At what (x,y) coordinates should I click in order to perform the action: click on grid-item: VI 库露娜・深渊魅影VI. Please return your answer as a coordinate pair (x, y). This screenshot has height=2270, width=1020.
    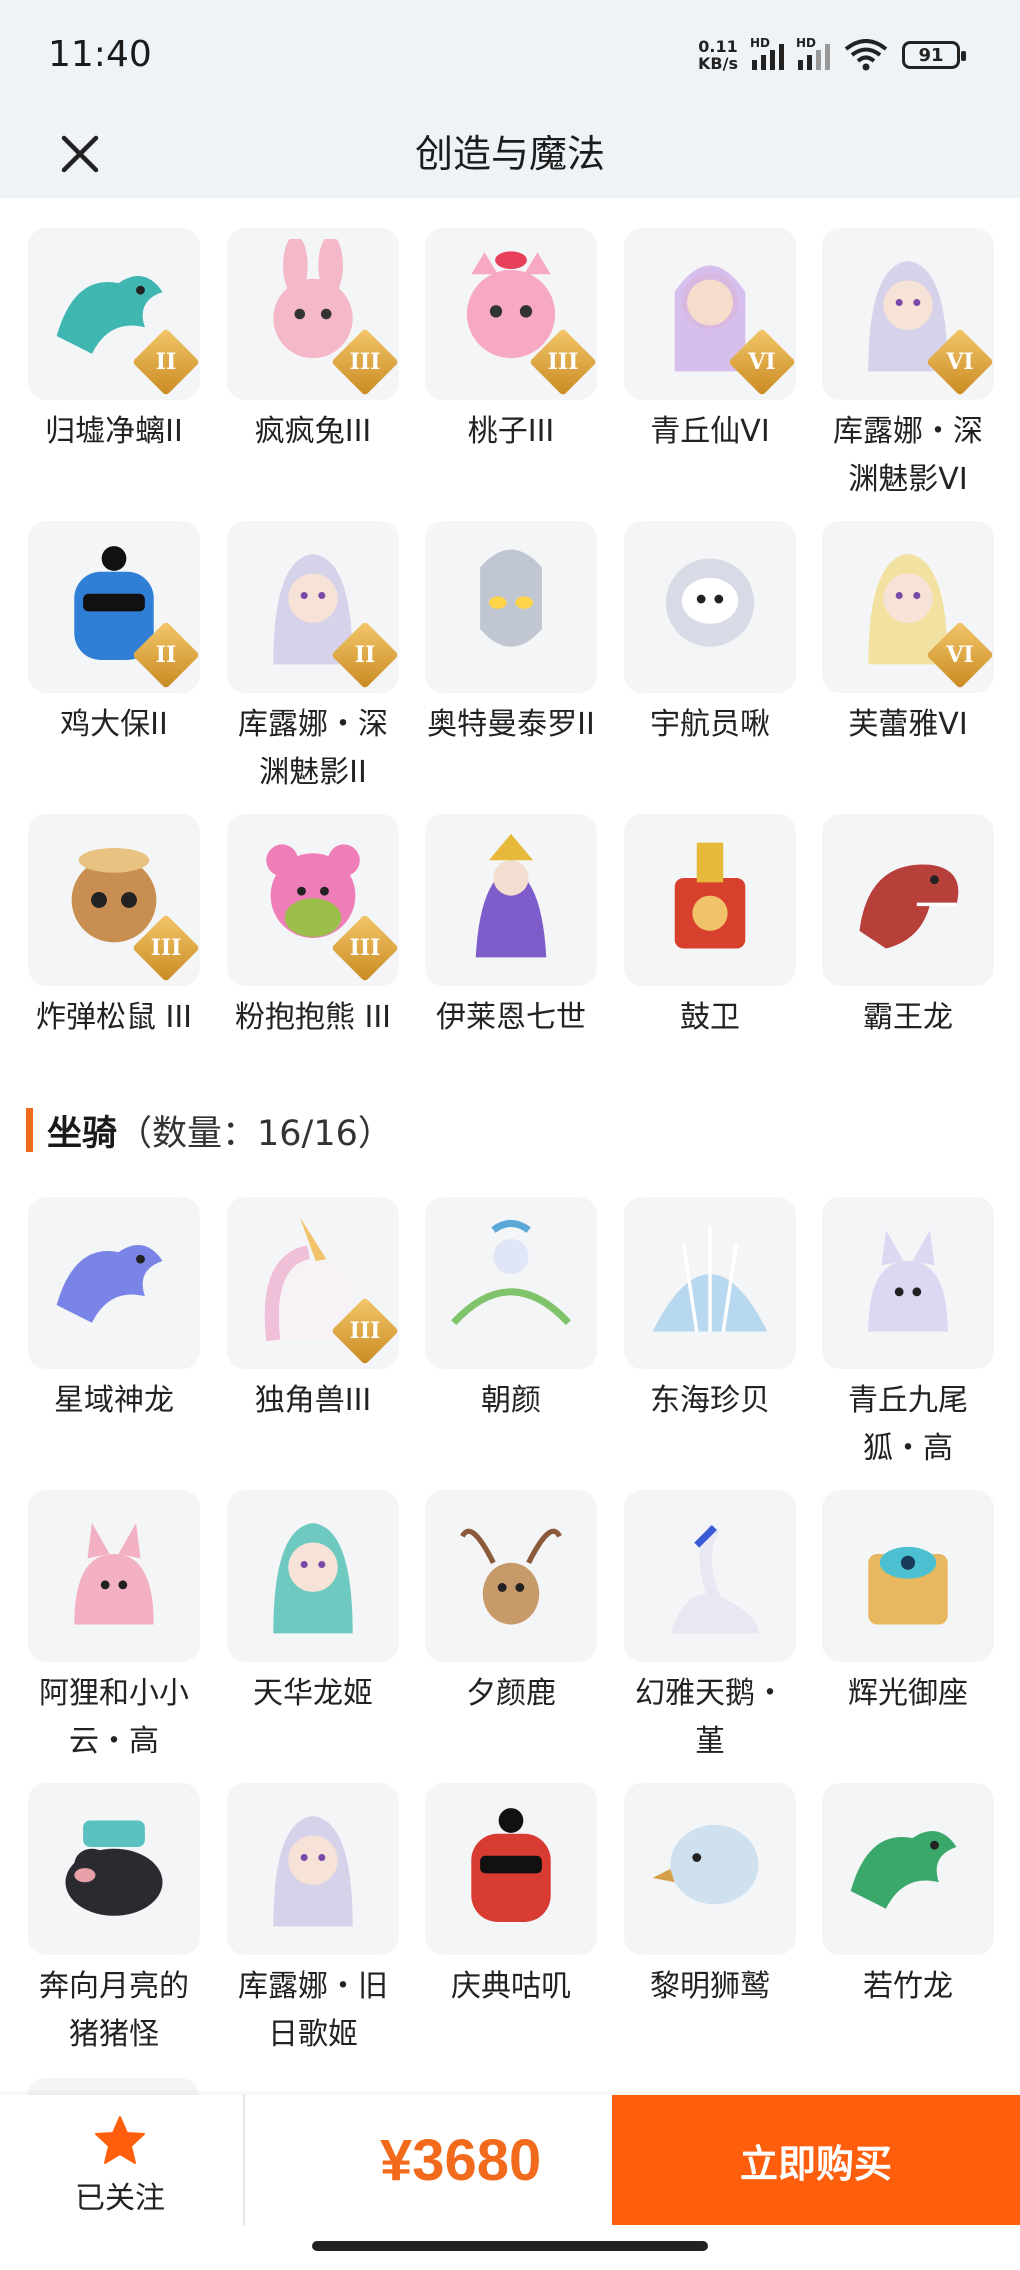
    Looking at the image, I should click on (908, 366).